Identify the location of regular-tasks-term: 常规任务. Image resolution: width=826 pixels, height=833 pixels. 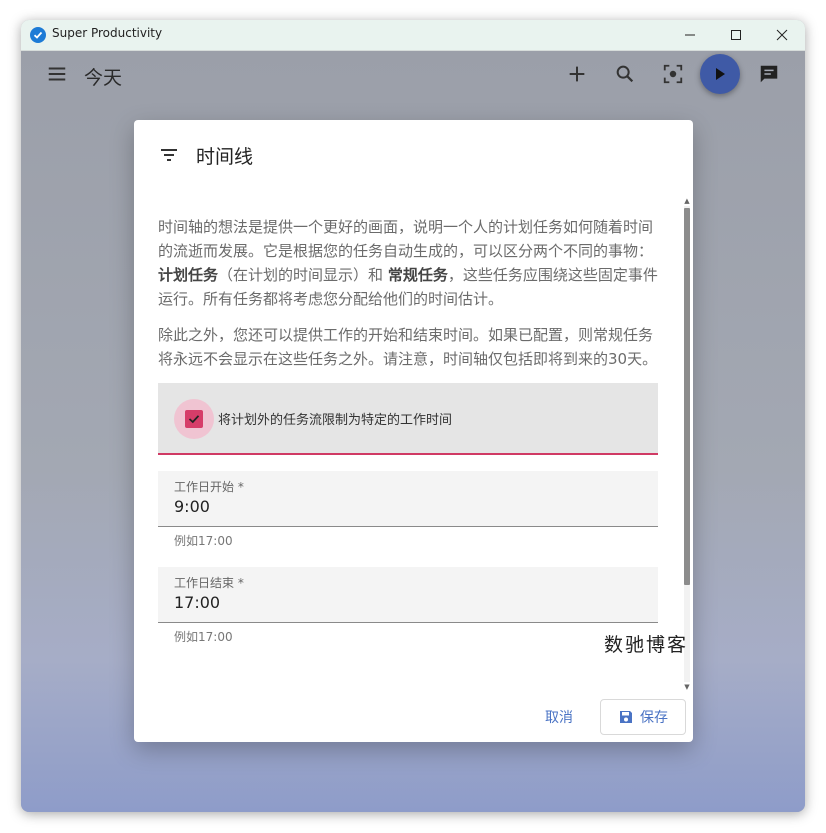
(417, 275).